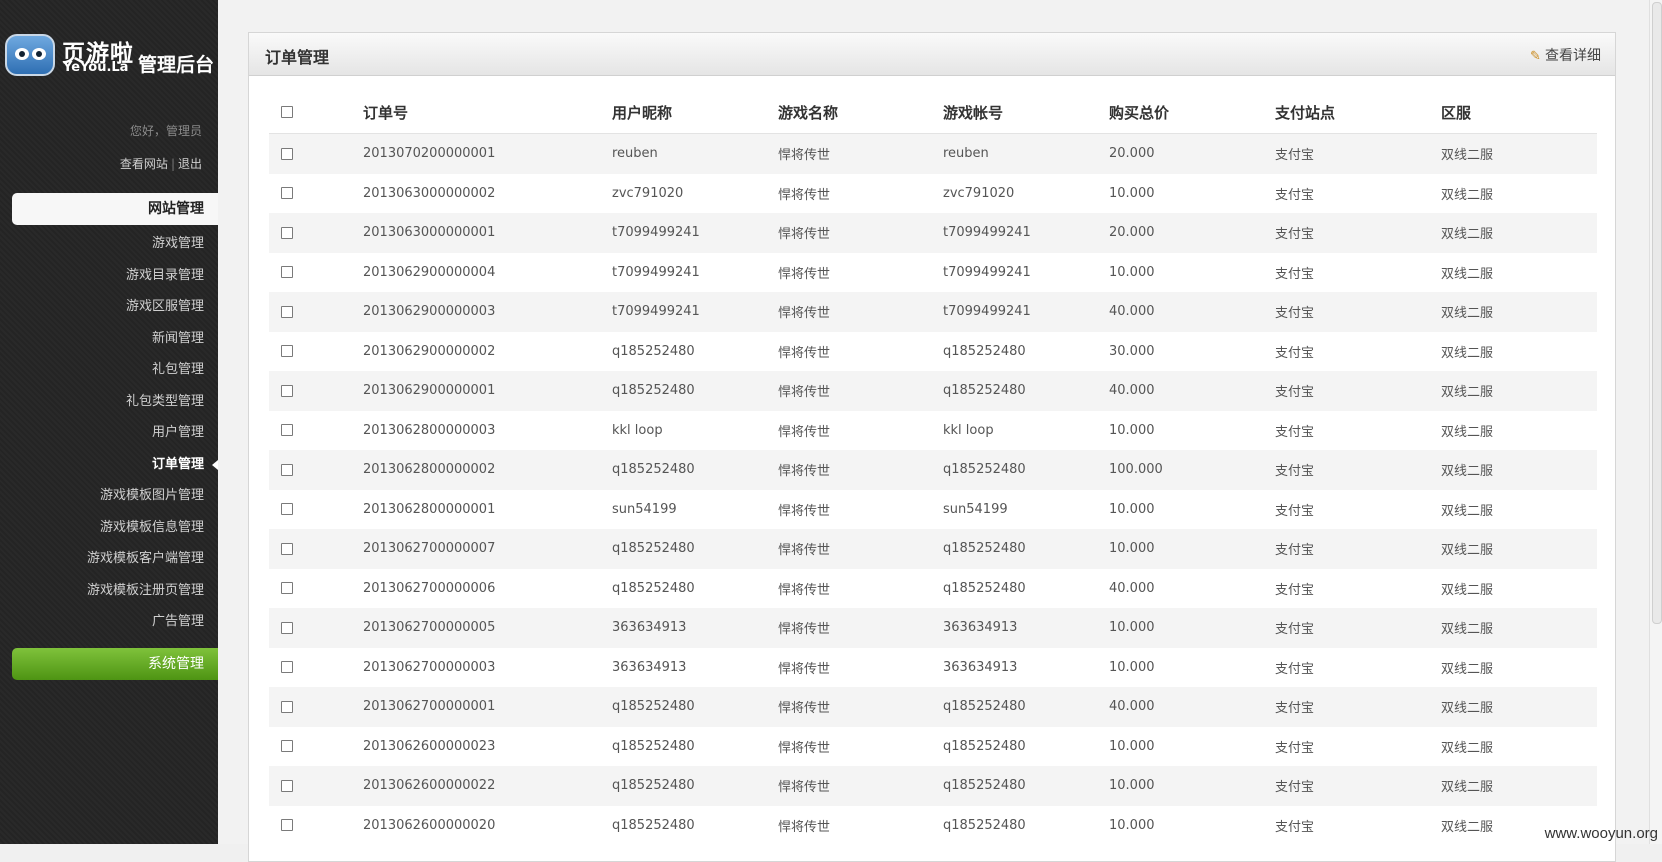 The width and height of the screenshot is (1662, 862). What do you see at coordinates (110, 57) in the screenshot?
I see `logo: 页游啦 YeYou.La 管理后台` at bounding box center [110, 57].